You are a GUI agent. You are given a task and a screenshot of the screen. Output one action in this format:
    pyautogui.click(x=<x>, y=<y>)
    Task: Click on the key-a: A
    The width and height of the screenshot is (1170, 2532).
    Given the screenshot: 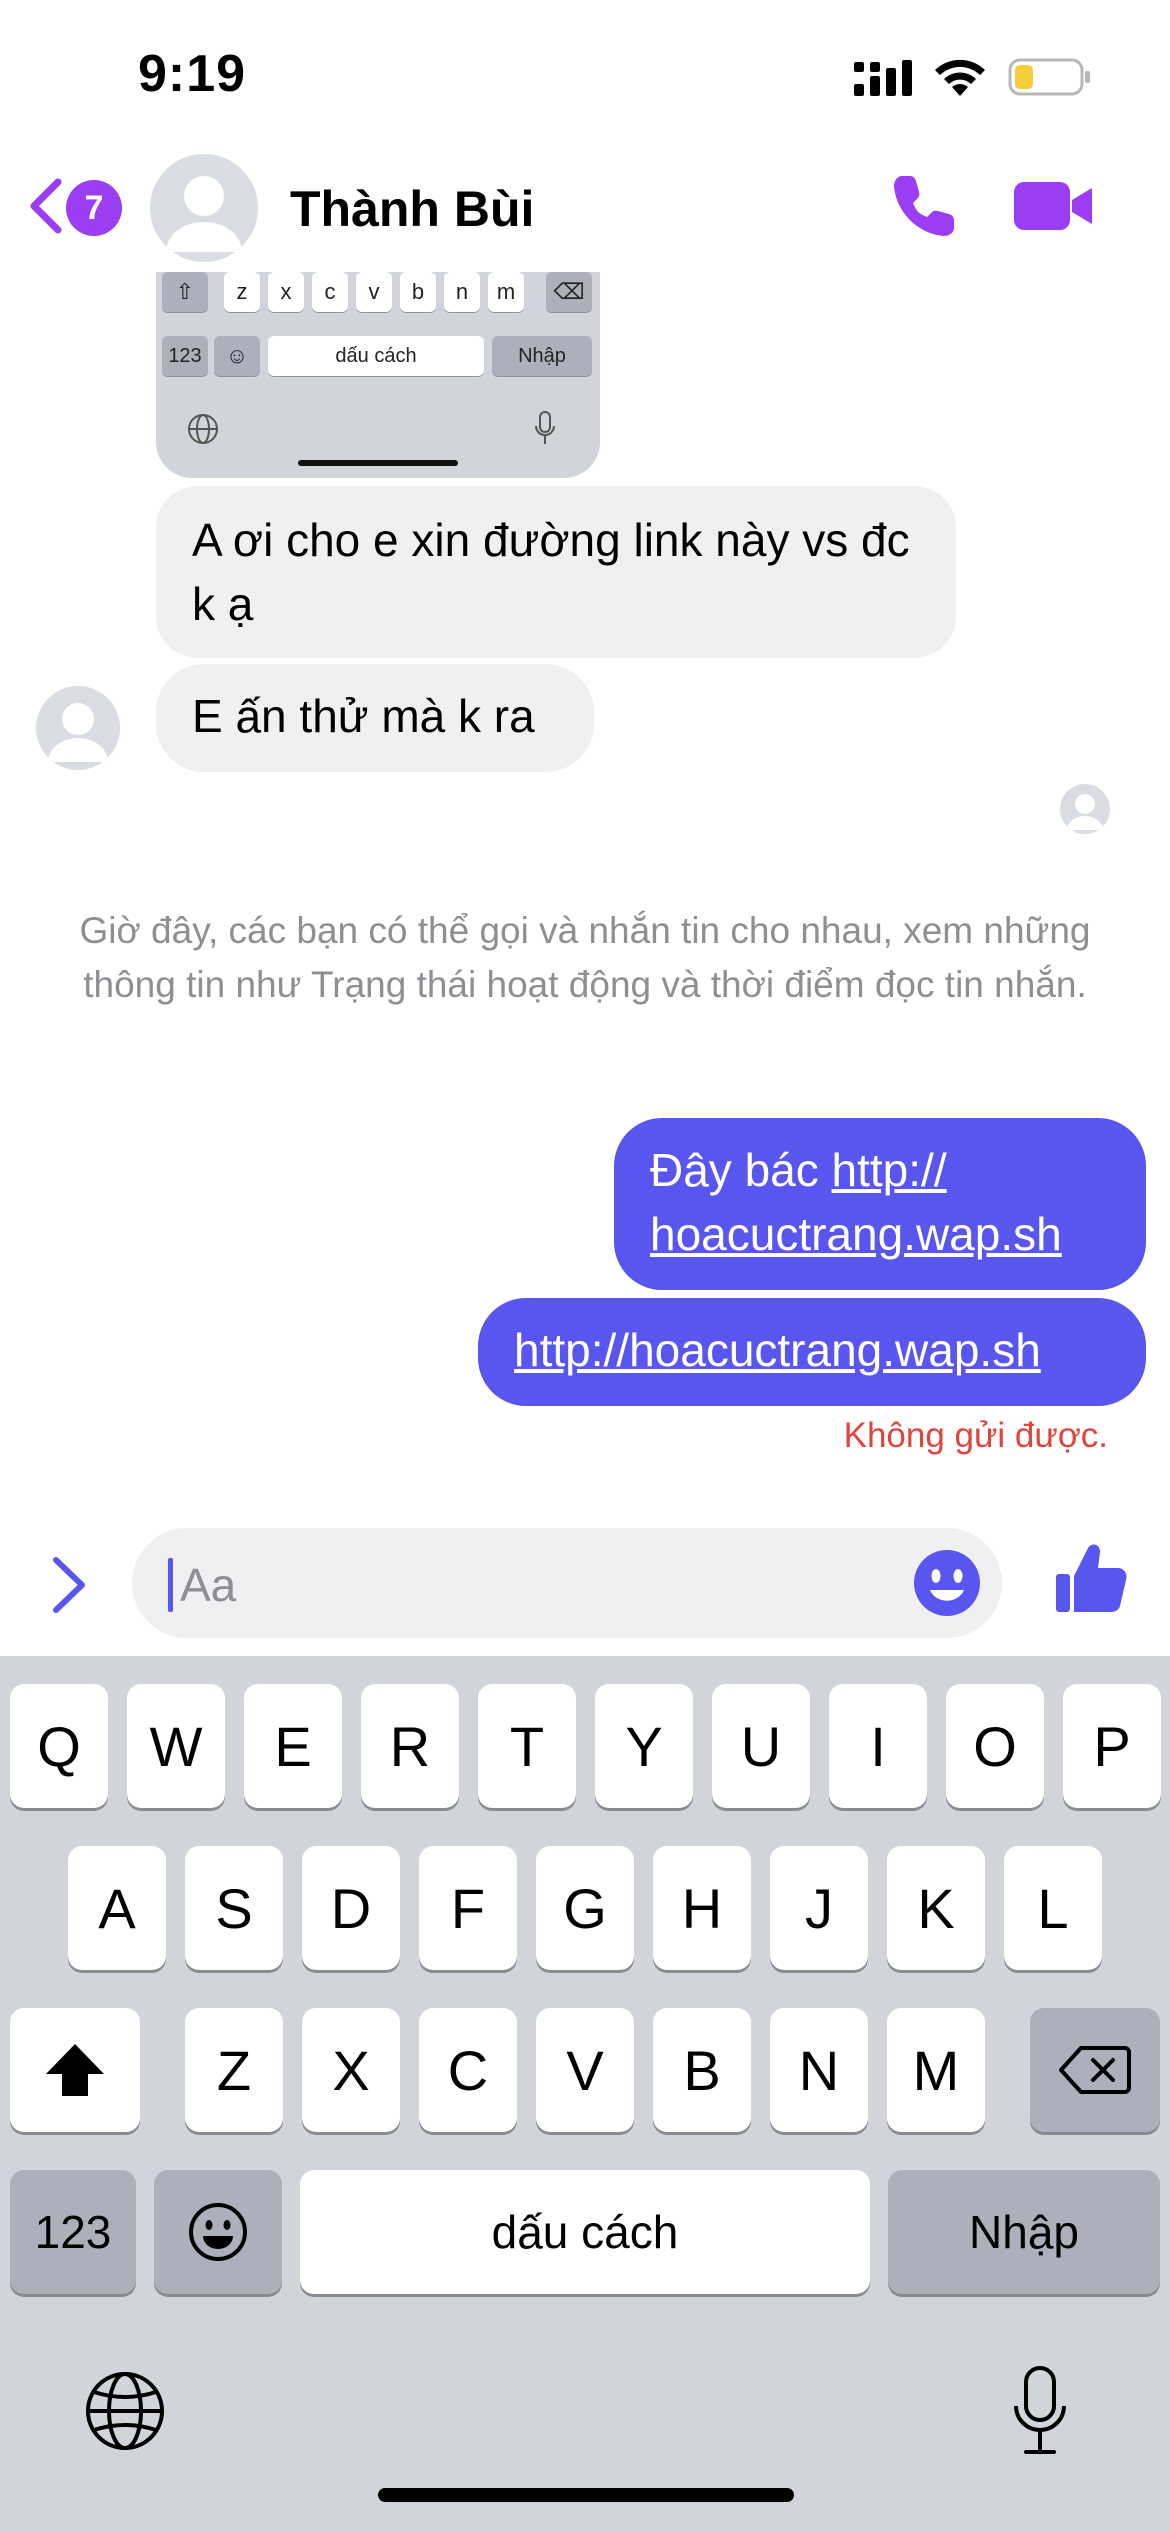 What is the action you would take?
    pyautogui.click(x=117, y=1908)
    